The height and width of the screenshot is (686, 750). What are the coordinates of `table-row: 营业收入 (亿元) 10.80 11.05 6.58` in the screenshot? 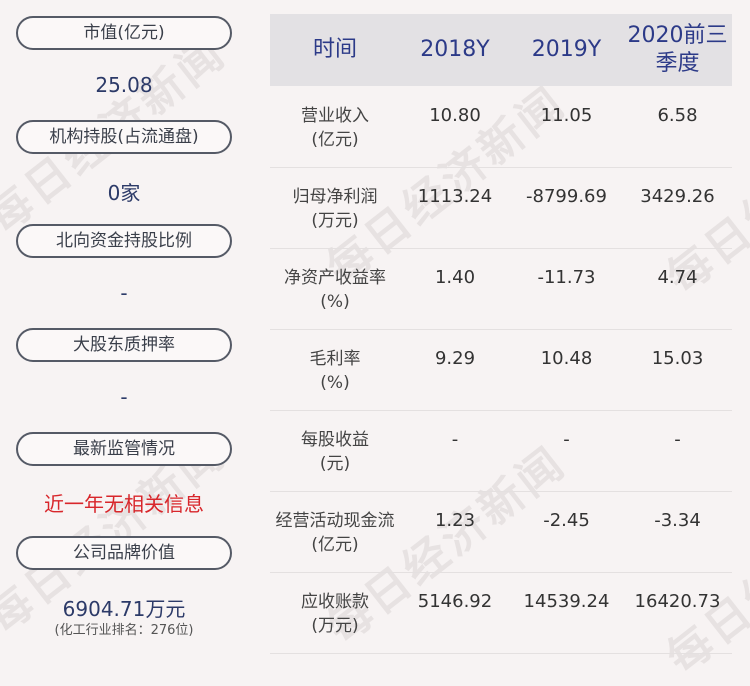 It's located at (501, 127).